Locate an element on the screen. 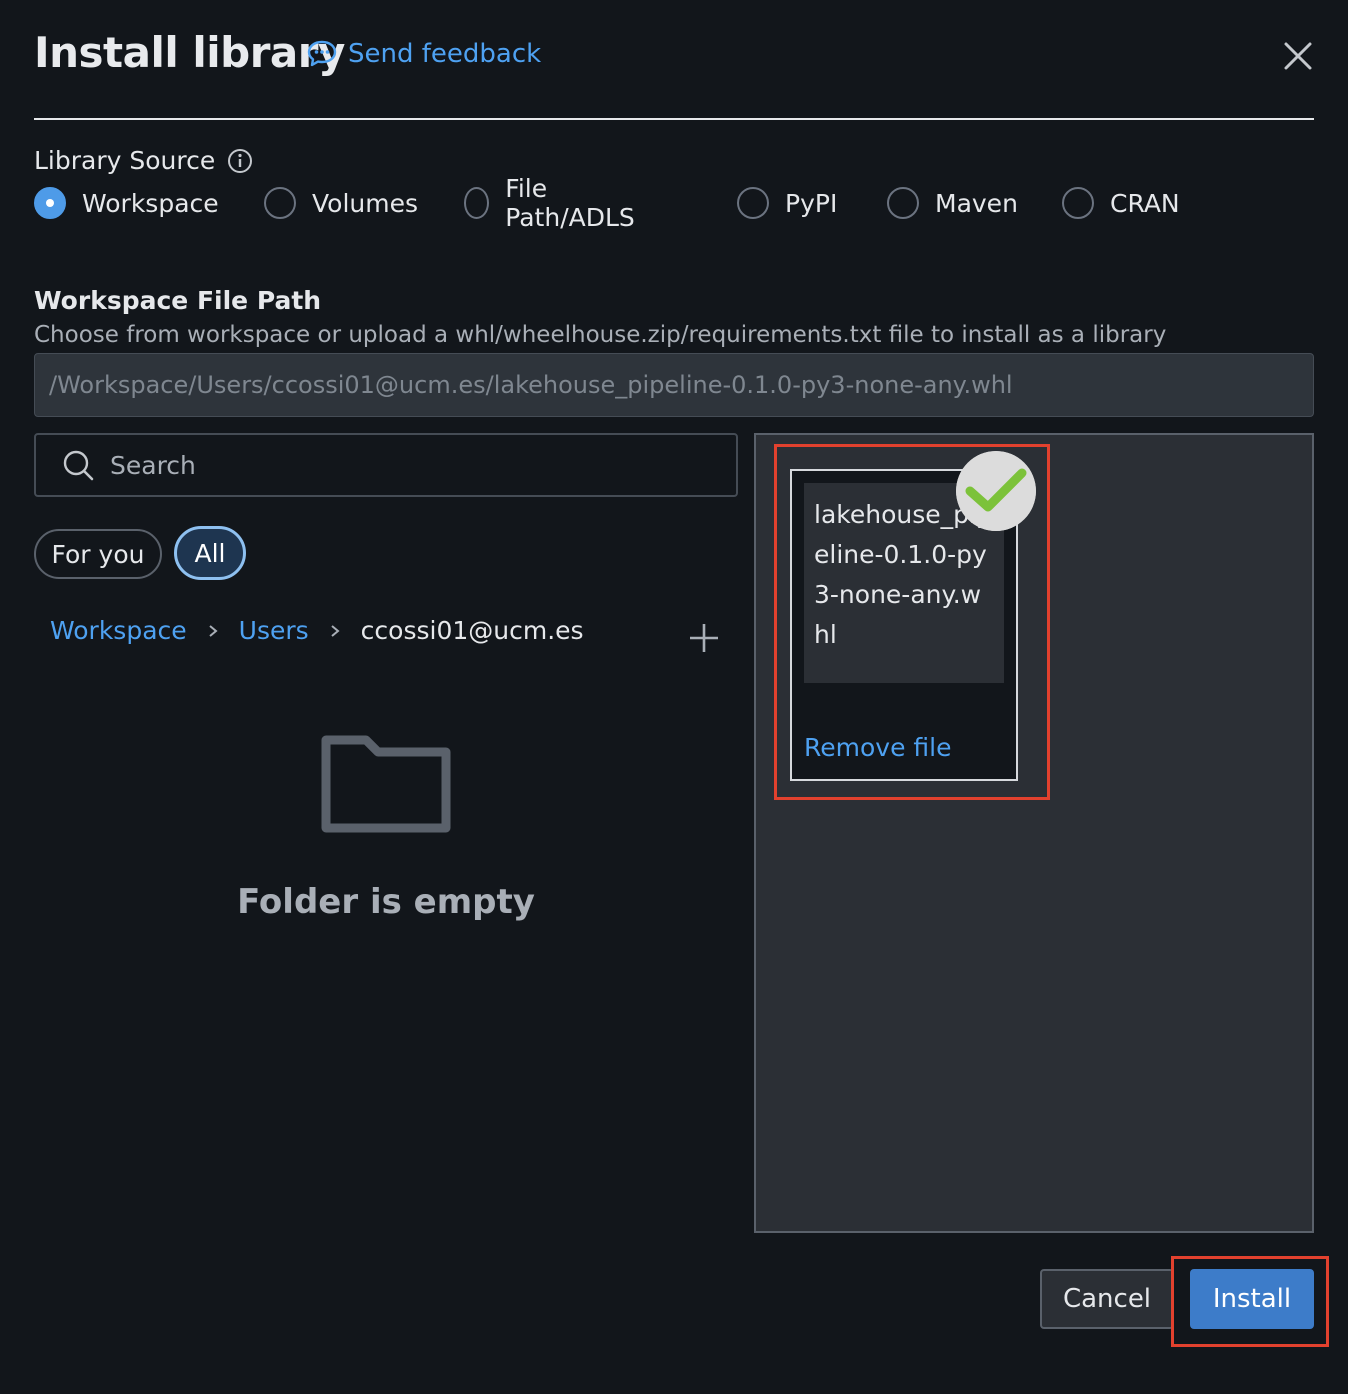 The image size is (1348, 1394). radio-label: PyPI is located at coordinates (811, 203).